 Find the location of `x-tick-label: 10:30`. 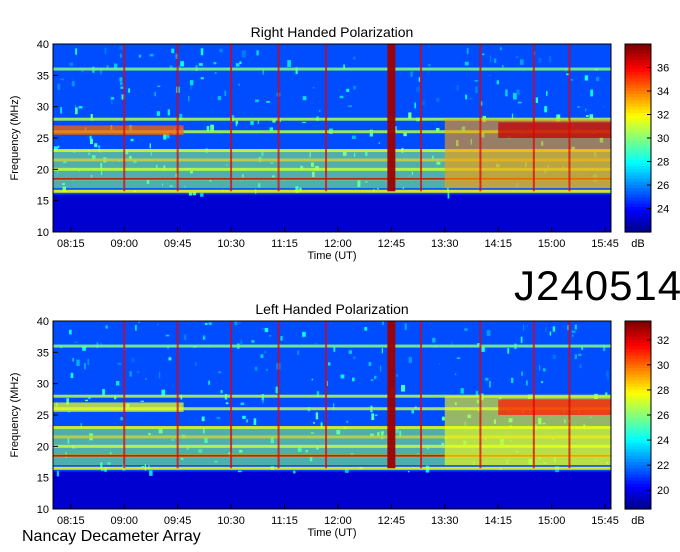

x-tick-label: 10:30 is located at coordinates (231, 244).